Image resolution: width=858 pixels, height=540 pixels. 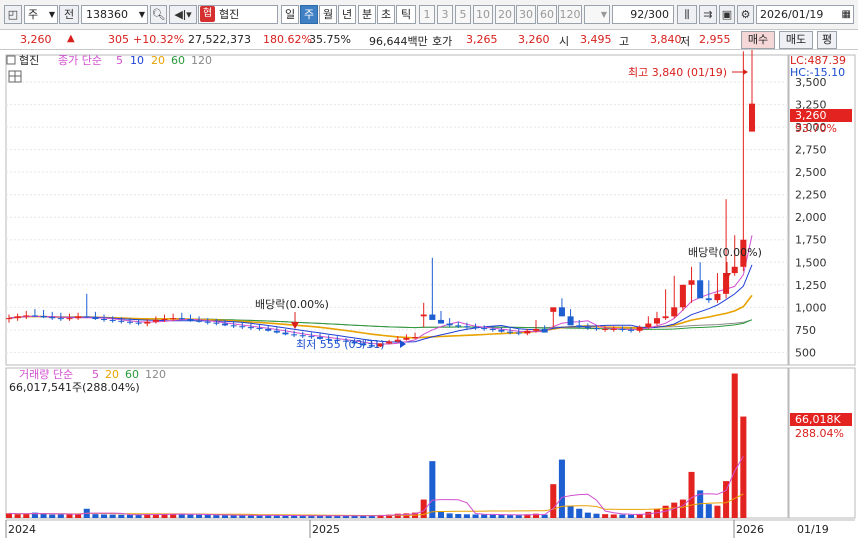 What do you see at coordinates (427, 14) in the screenshot?
I see `interval-1: 1` at bounding box center [427, 14].